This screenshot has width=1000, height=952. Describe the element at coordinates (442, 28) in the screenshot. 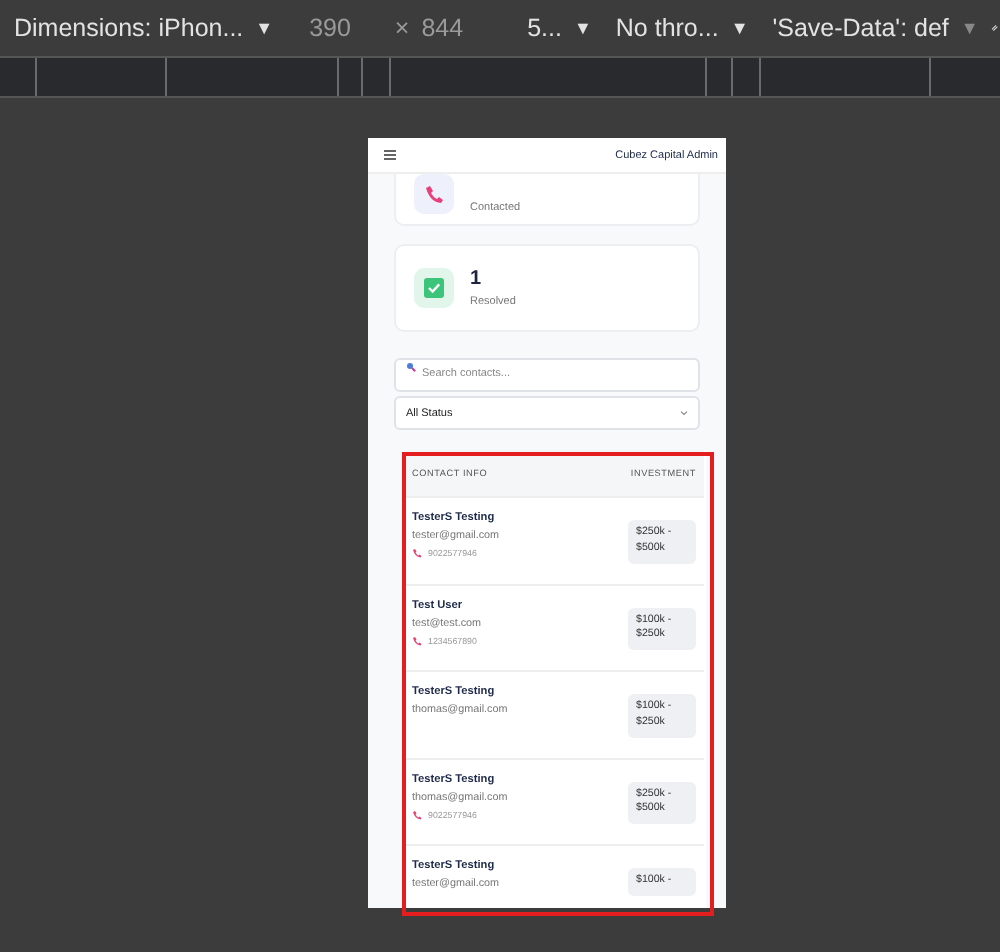

I see `height-field: 844` at that location.